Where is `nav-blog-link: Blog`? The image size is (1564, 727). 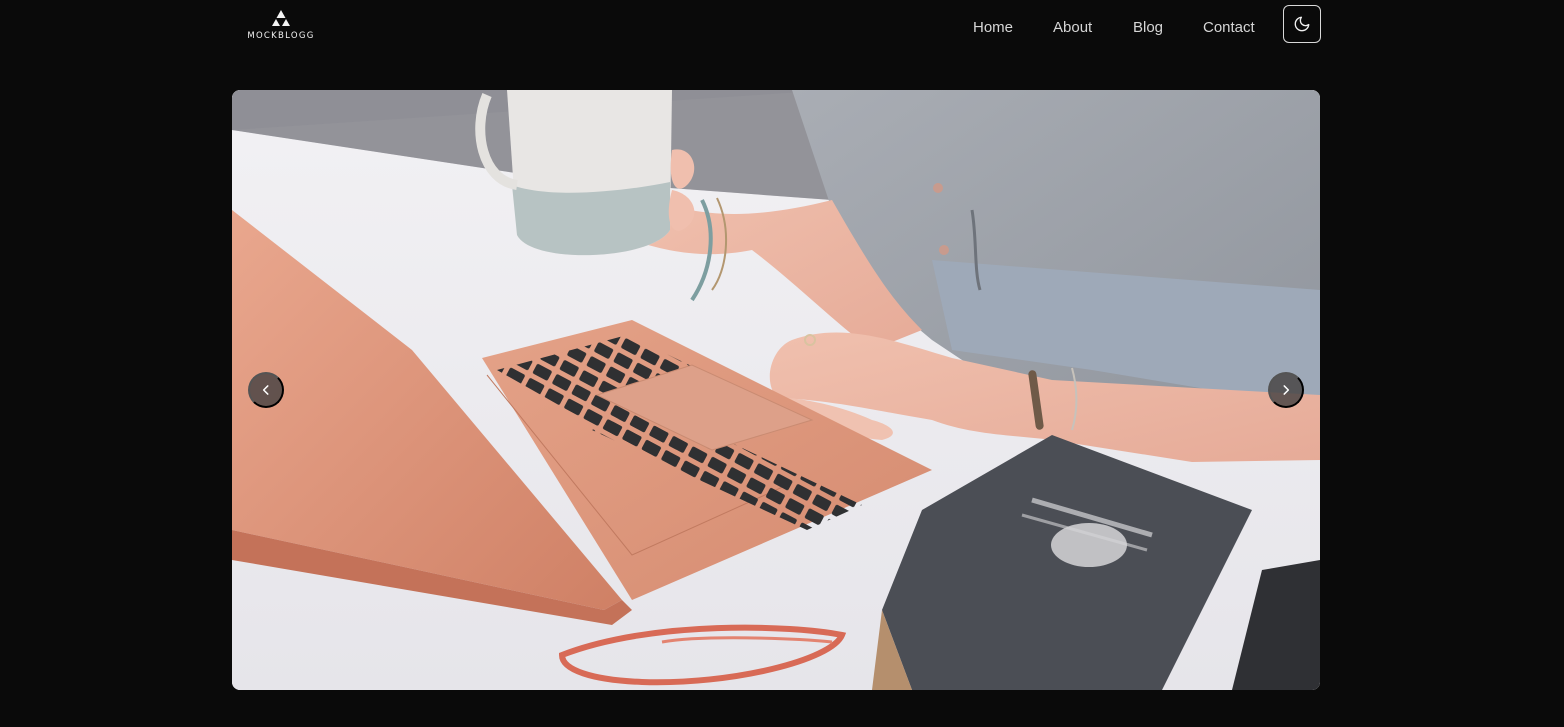 nav-blog-link: Blog is located at coordinates (1148, 27).